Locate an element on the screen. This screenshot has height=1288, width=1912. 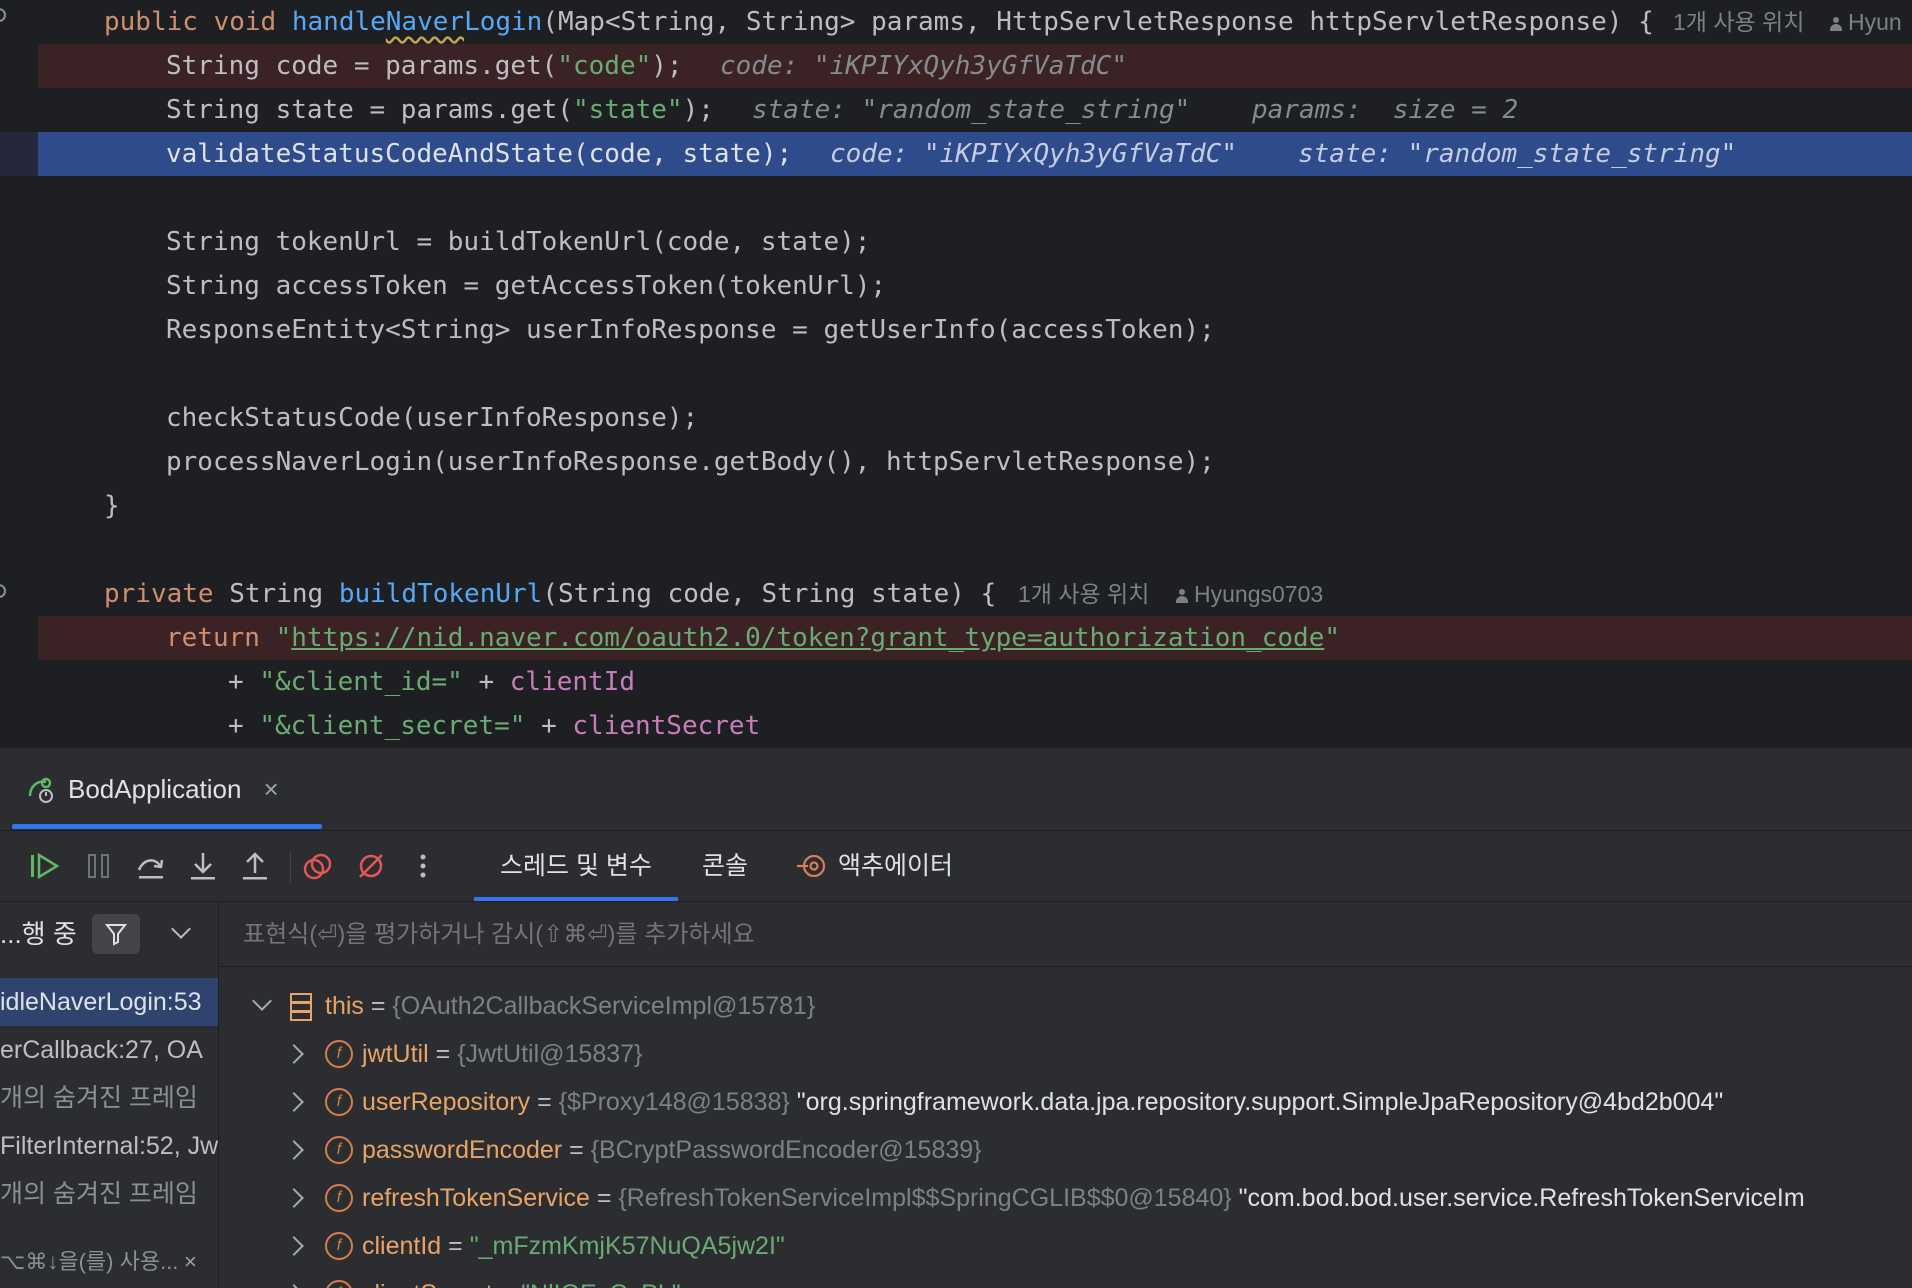
thread-status: ...행 중 is located at coordinates (38, 934).